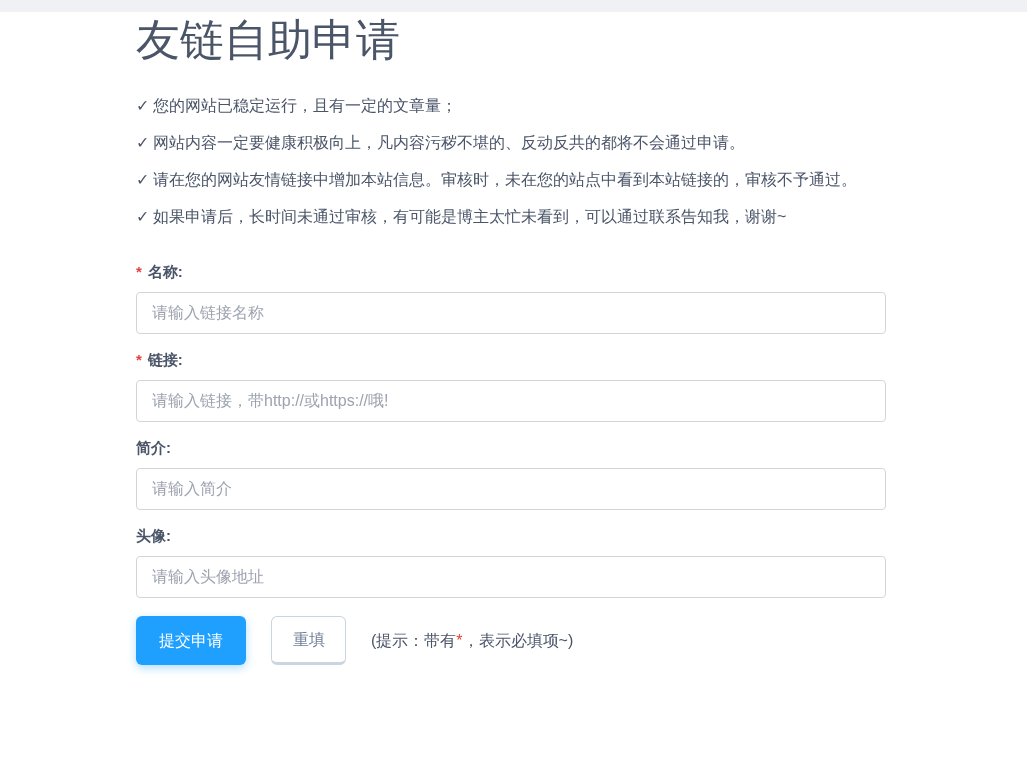  What do you see at coordinates (153, 536) in the screenshot?
I see `field-label: 头像:` at bounding box center [153, 536].